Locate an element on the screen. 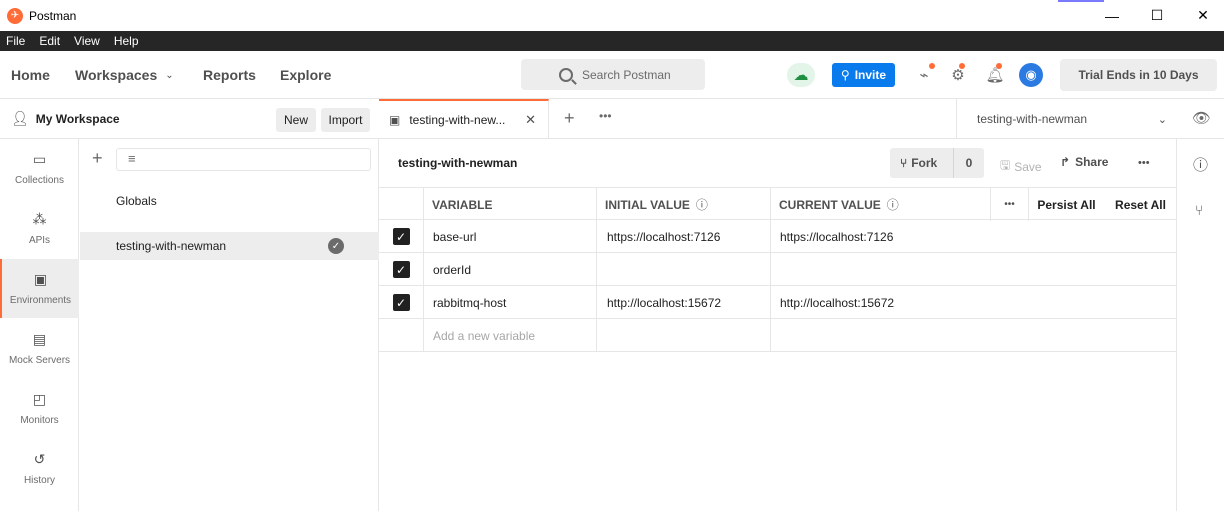 Image resolution: width=1224 pixels, height=511 pixels. save-icon: 🖫︎ is located at coordinates (1005, 165).